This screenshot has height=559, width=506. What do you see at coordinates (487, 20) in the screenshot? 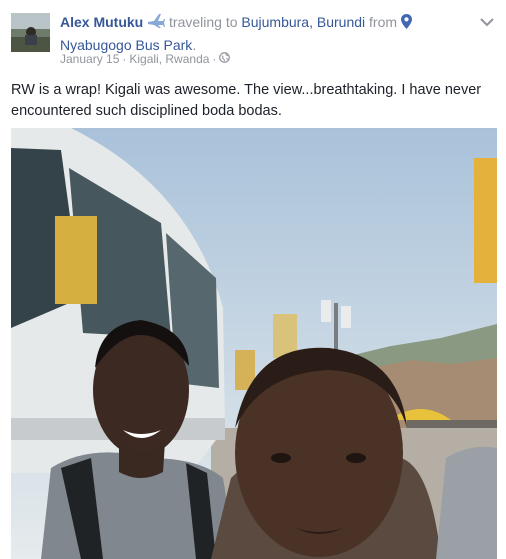
I see `chevron-down-icon` at bounding box center [487, 20].